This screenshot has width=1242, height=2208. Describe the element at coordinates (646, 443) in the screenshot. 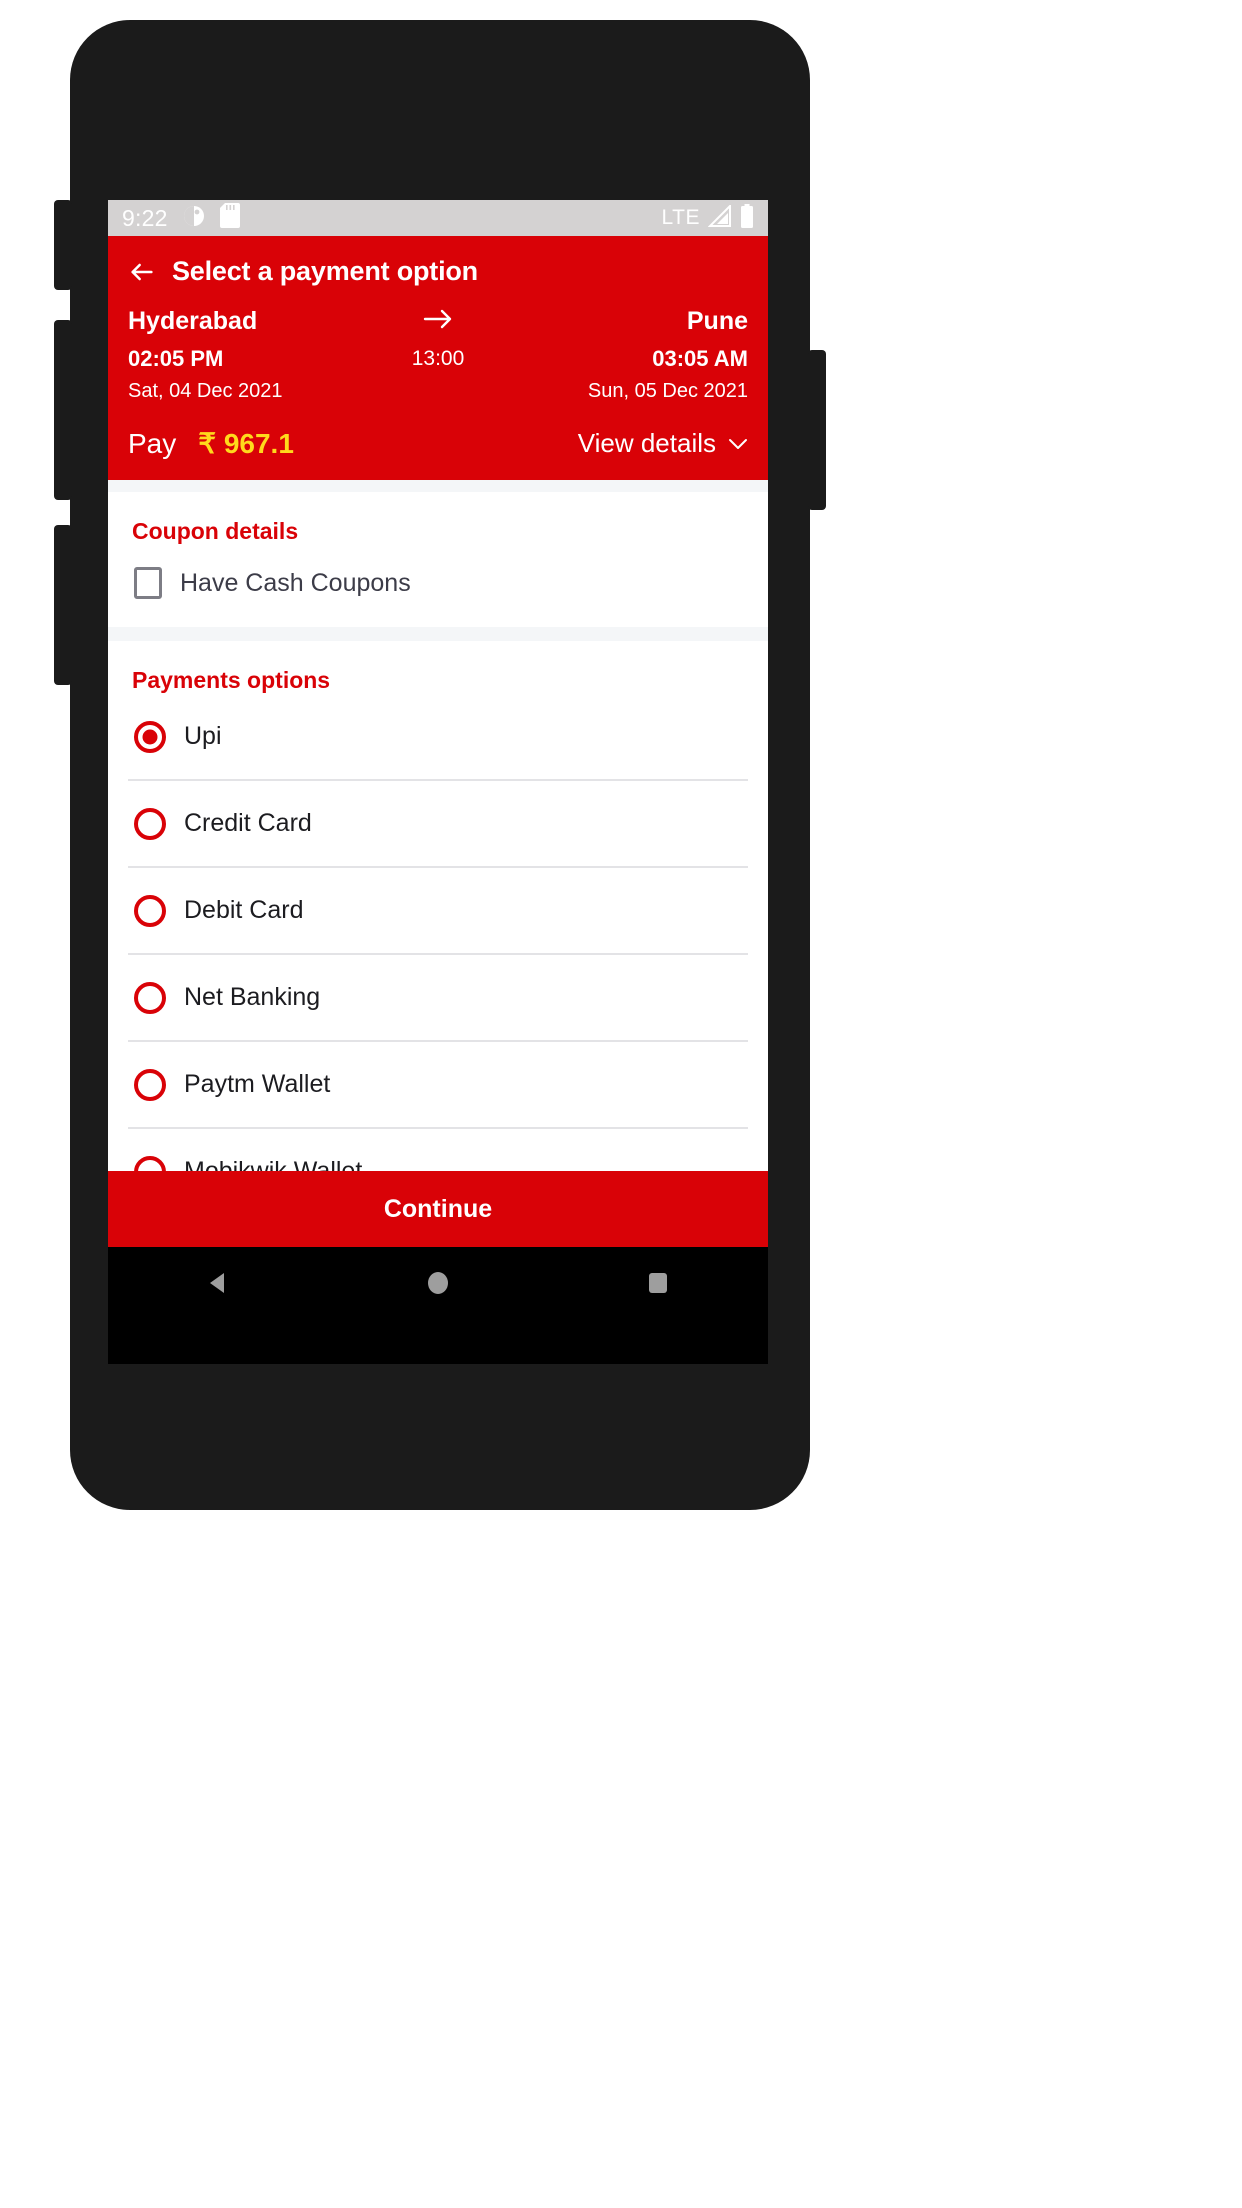

I see `view-details-label: View details` at that location.